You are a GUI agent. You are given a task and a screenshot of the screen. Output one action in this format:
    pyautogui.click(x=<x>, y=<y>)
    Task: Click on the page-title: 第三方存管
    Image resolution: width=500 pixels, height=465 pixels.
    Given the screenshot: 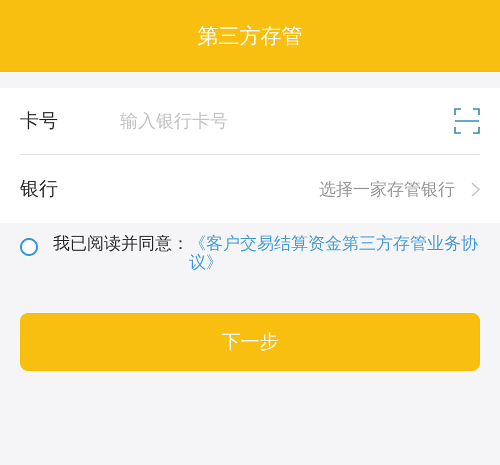 What is the action you would take?
    pyautogui.click(x=250, y=36)
    